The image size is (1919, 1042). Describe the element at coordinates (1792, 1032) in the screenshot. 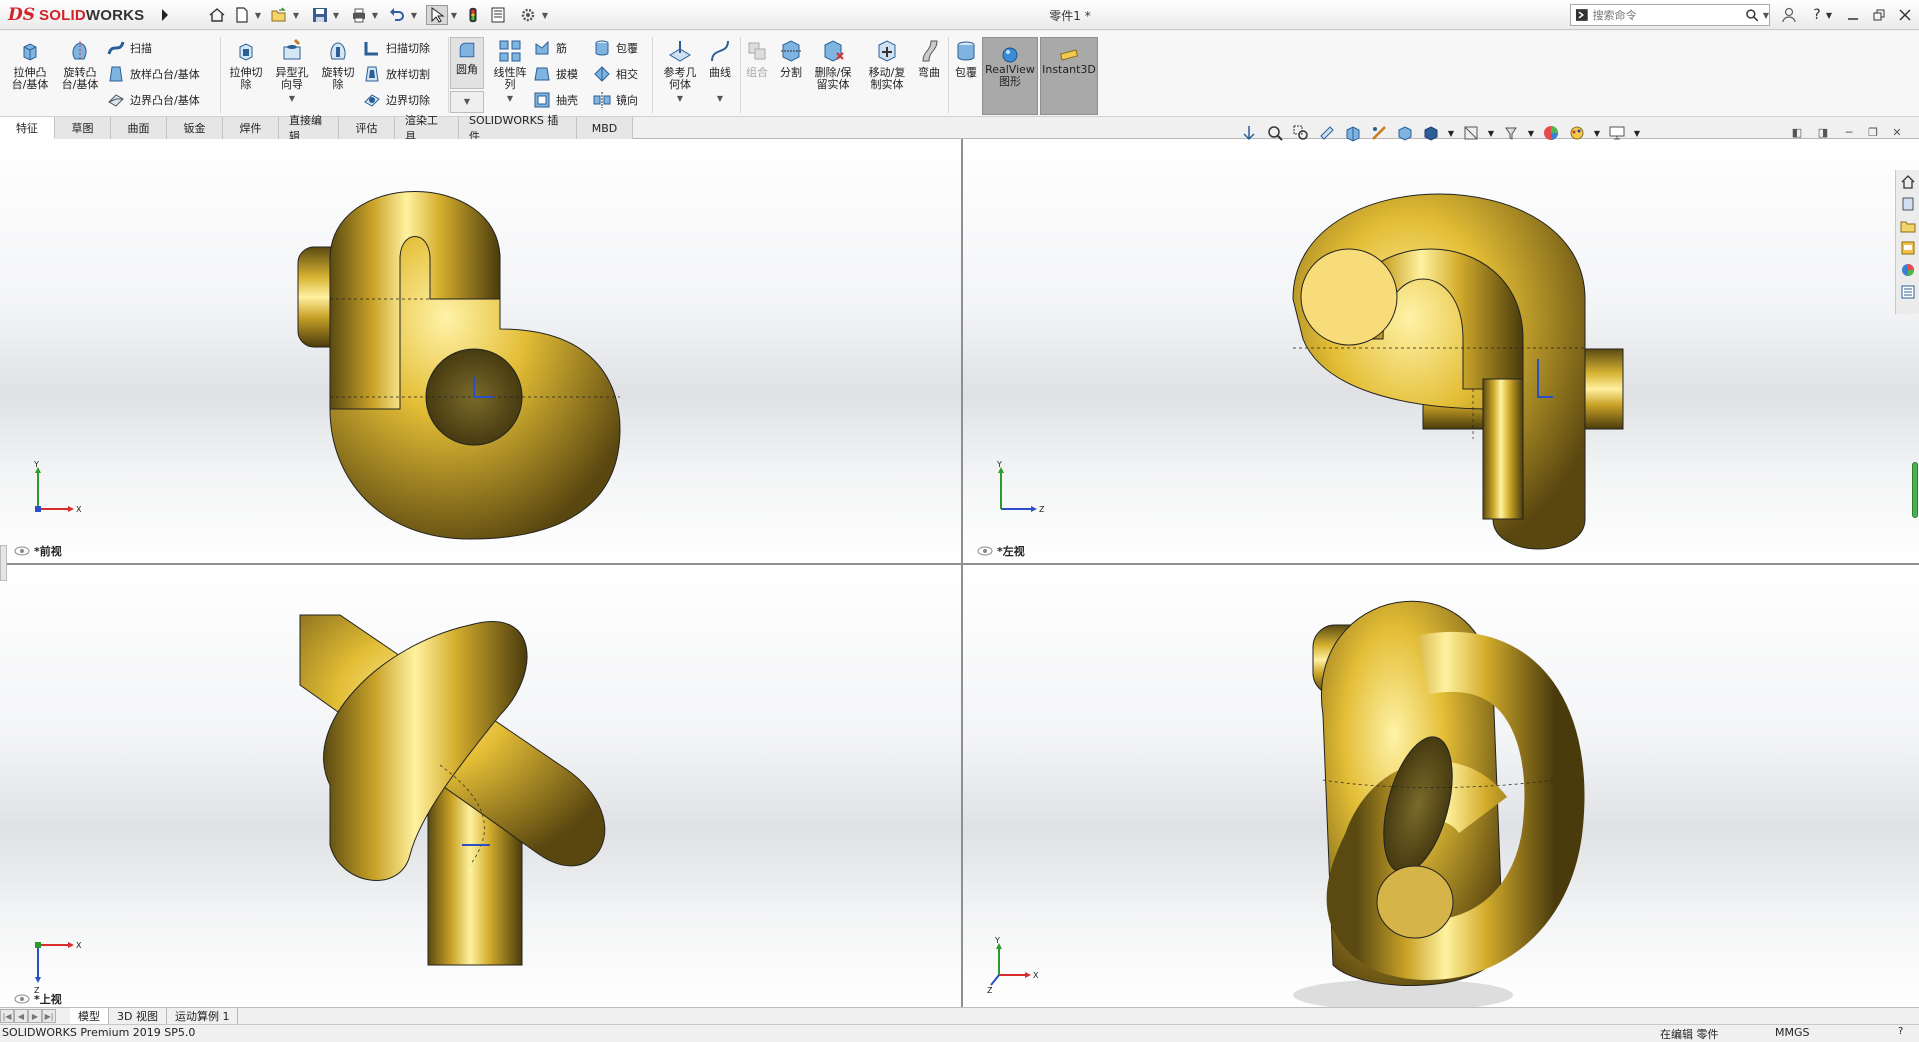

I see `status-unit-system: MMGS` at that location.